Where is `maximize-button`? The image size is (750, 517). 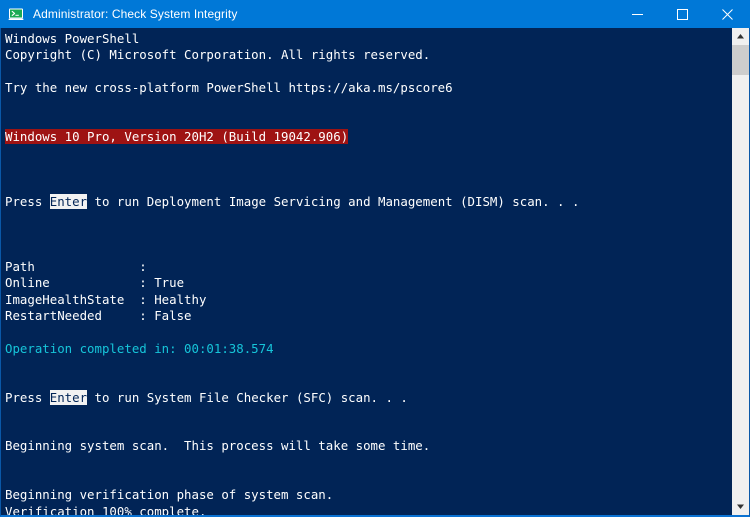 maximize-button is located at coordinates (682, 14).